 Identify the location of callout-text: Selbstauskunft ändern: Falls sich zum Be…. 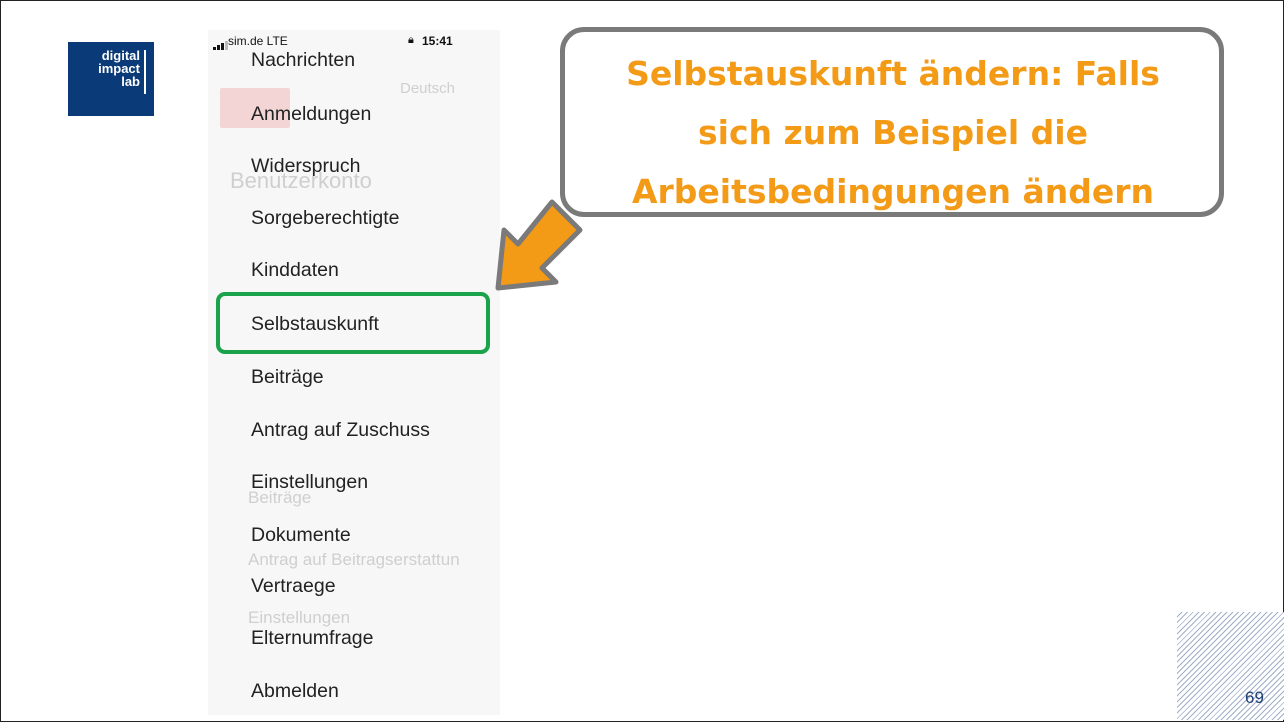
(893, 132).